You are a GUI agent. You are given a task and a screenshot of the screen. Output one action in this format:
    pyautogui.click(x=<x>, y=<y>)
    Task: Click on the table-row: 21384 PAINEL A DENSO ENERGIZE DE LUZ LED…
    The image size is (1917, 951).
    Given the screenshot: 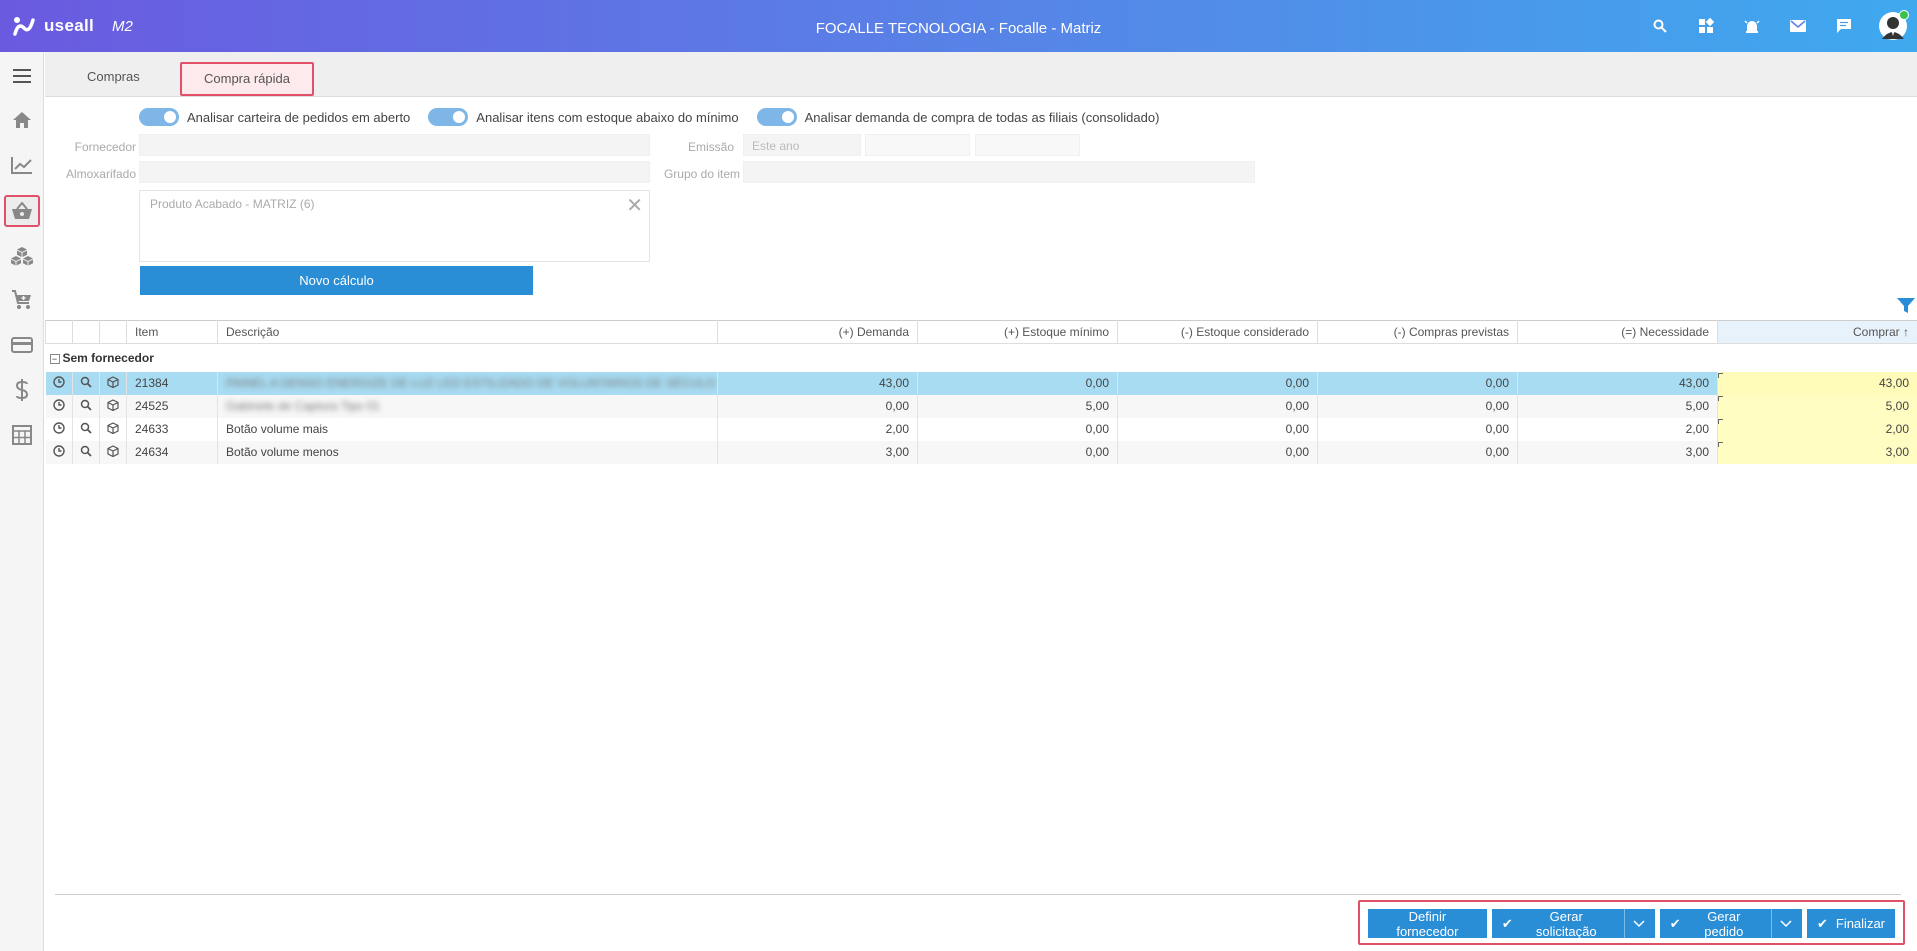 What is the action you would take?
    pyautogui.click(x=981, y=383)
    